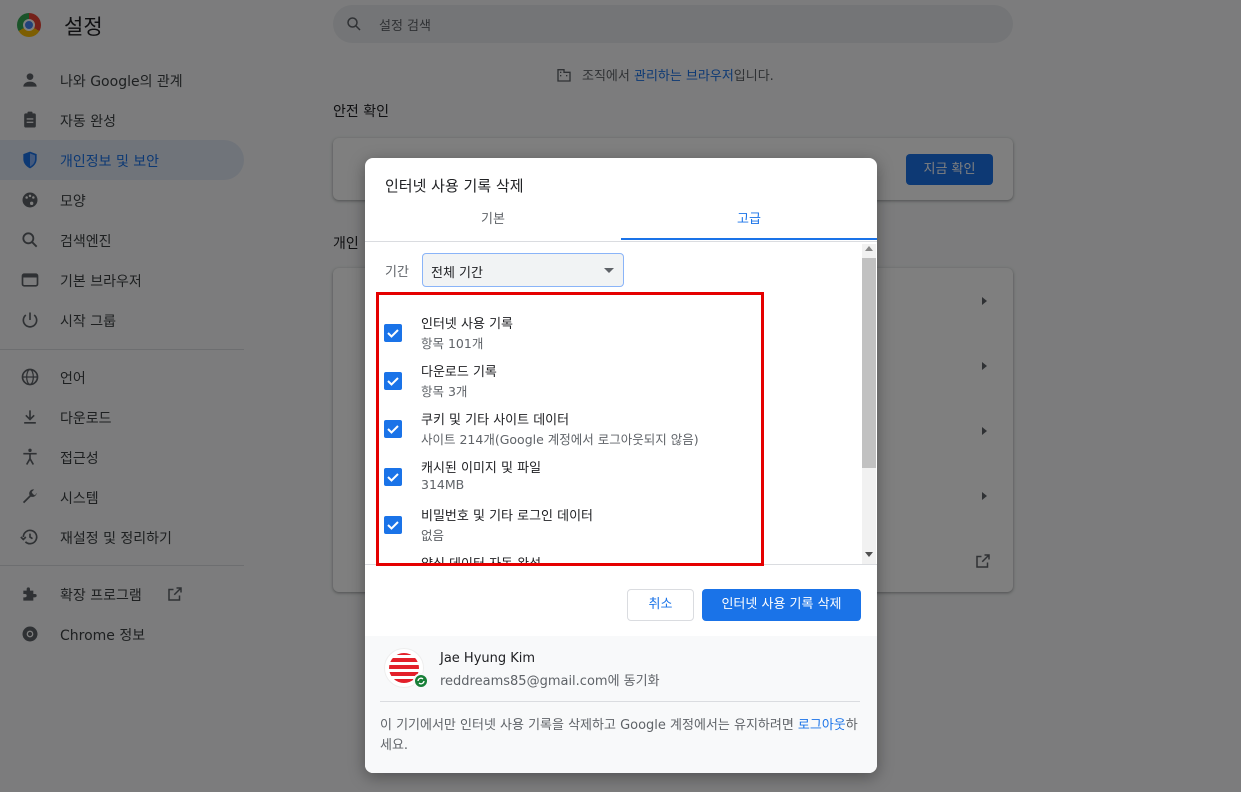 This screenshot has height=792, width=1241. I want to click on footer-divider, so click(620, 701).